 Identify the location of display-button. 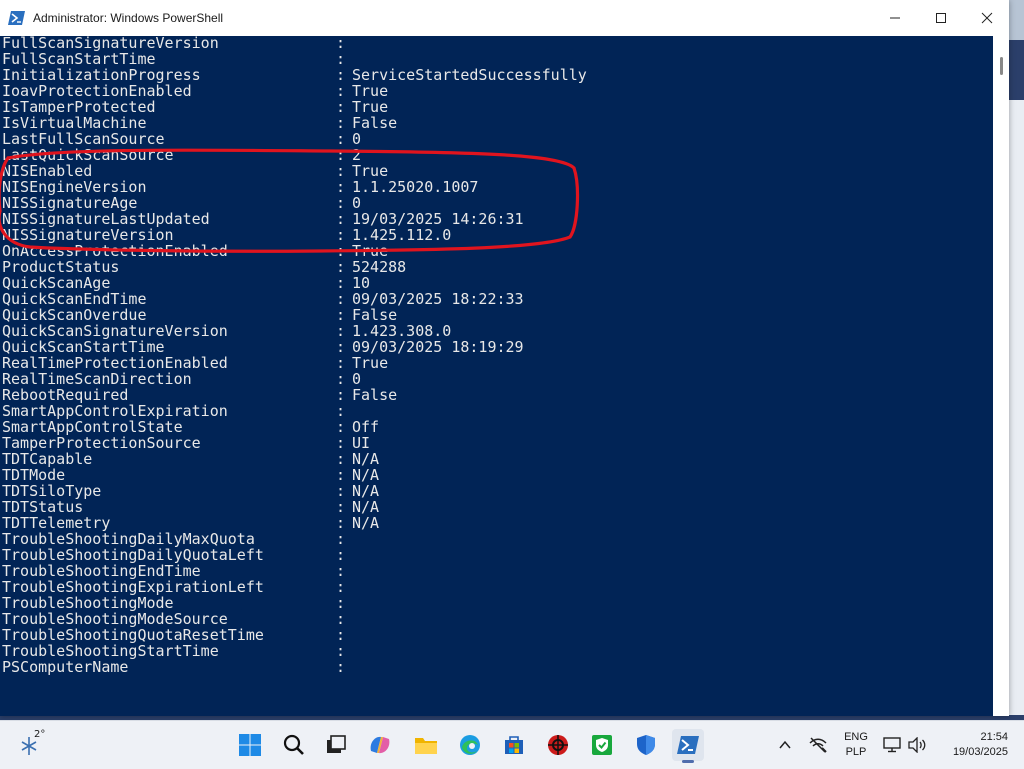
(892, 745).